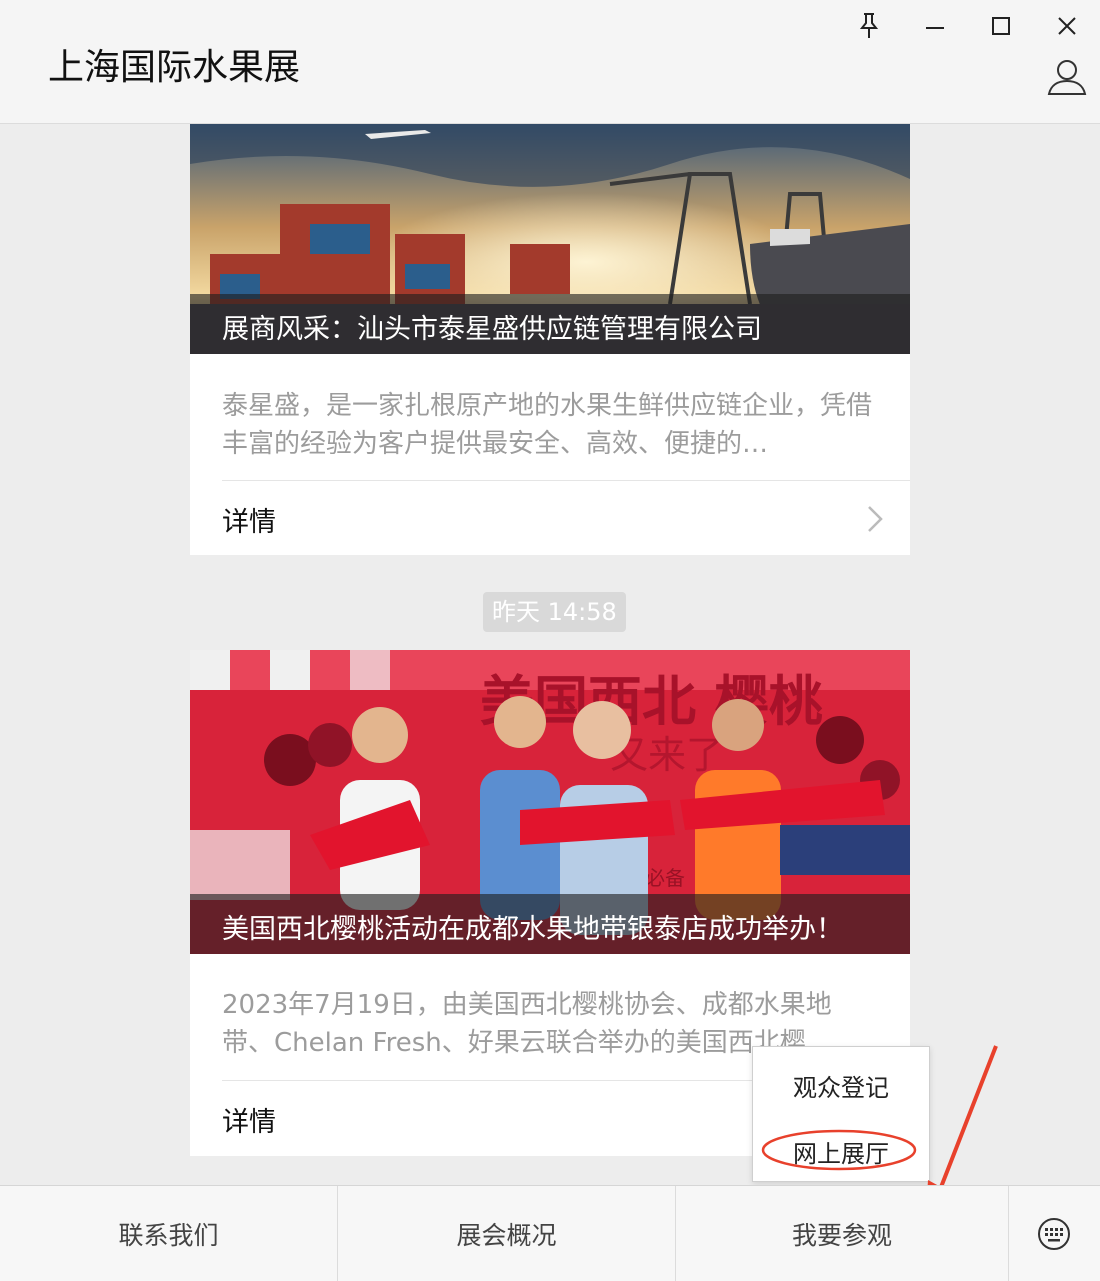  What do you see at coordinates (1067, 77) in the screenshot?
I see `user-icon` at bounding box center [1067, 77].